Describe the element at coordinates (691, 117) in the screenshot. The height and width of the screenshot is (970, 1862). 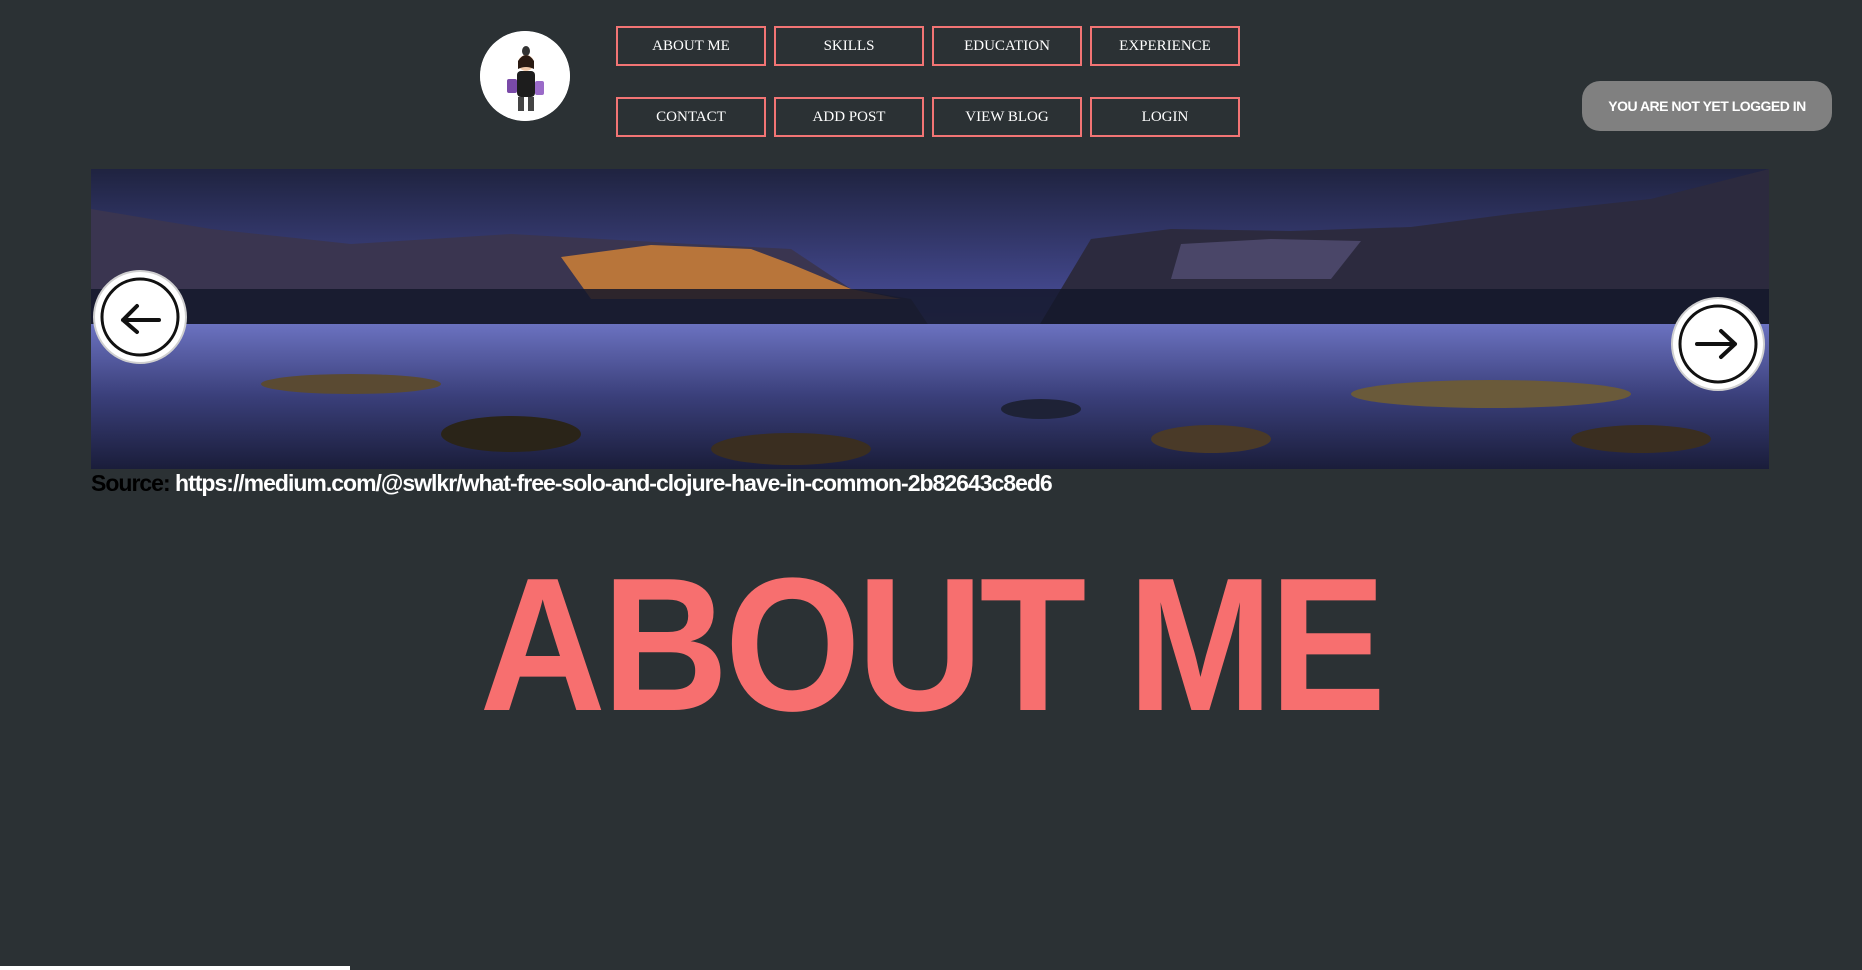
I see `nav-contact-button: CONTACT` at that location.